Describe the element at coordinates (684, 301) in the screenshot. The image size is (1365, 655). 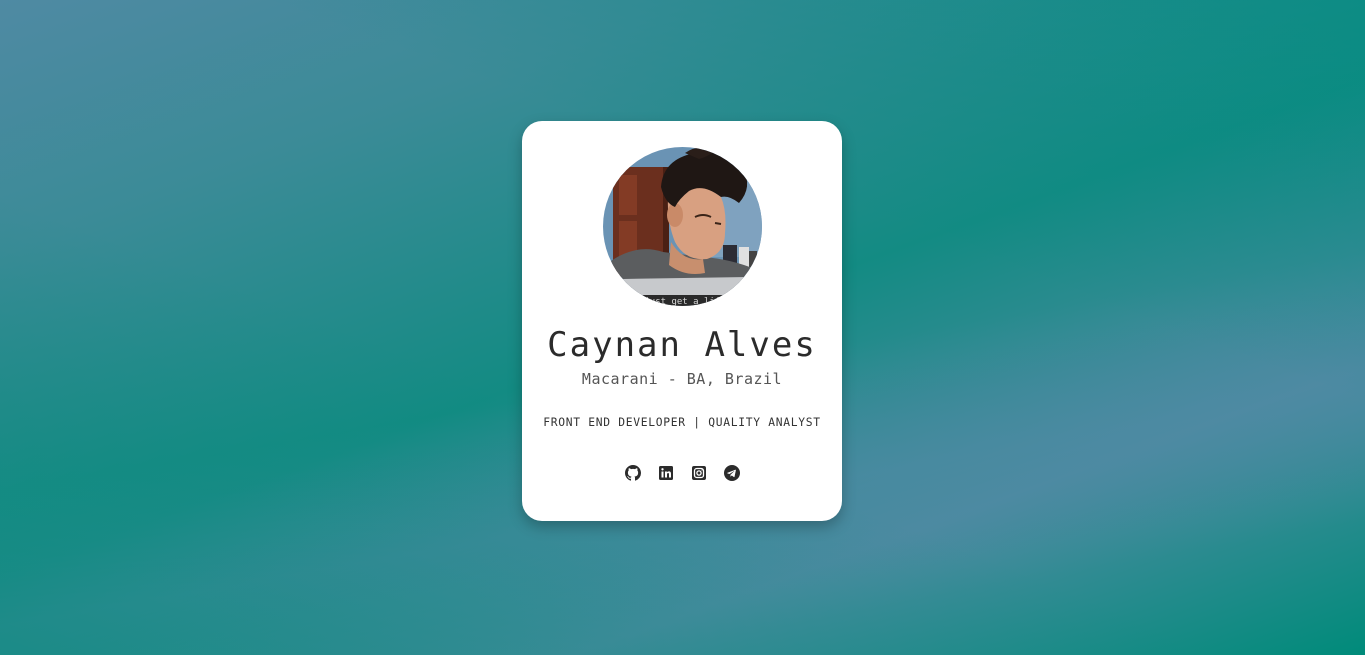
I see `avatar-caption: just get a life` at that location.